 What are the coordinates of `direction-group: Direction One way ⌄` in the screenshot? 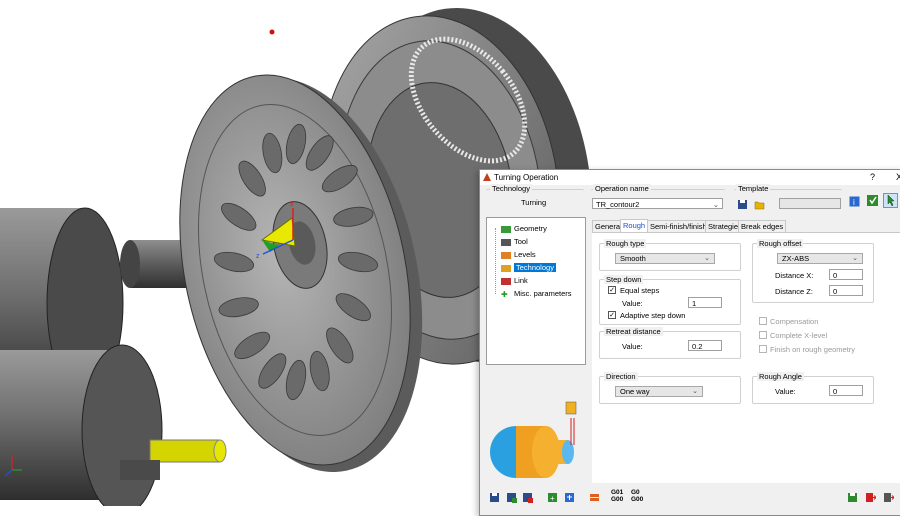 It's located at (670, 388).